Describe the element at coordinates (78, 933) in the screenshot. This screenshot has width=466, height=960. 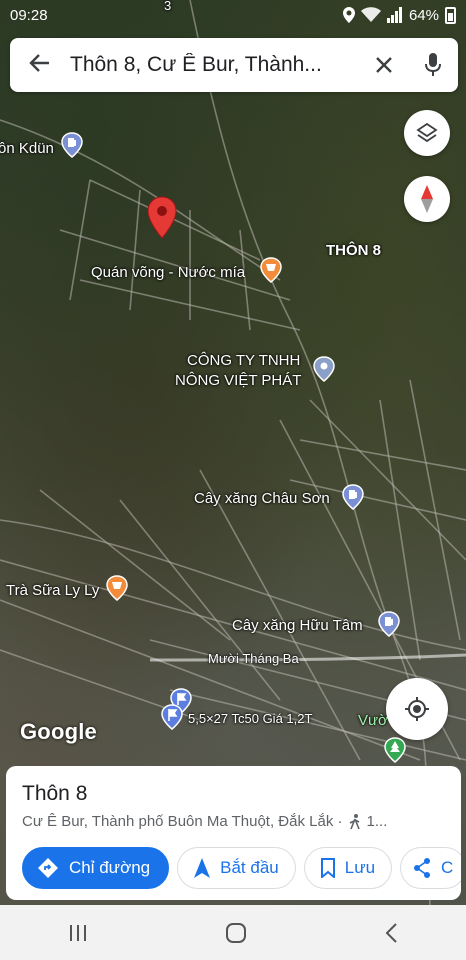
I see `recent-apps-icon` at that location.